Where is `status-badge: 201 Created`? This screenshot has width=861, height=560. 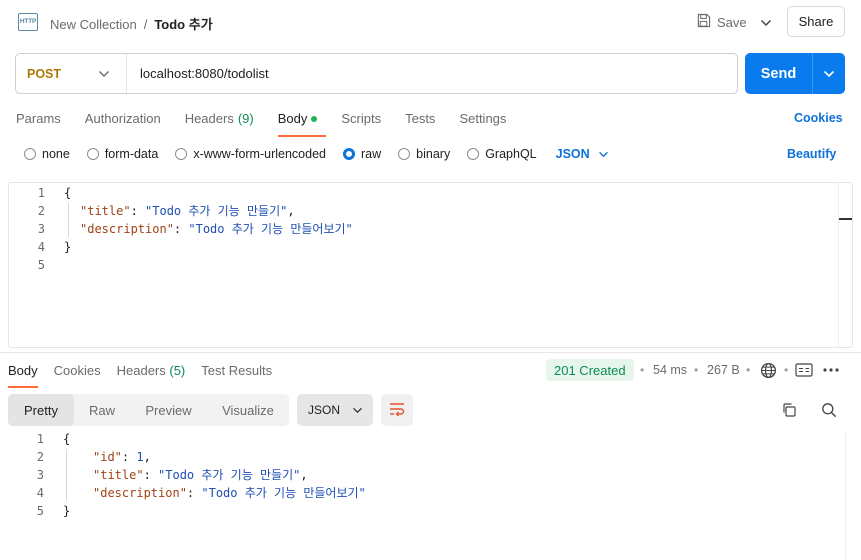 status-badge: 201 Created is located at coordinates (590, 370).